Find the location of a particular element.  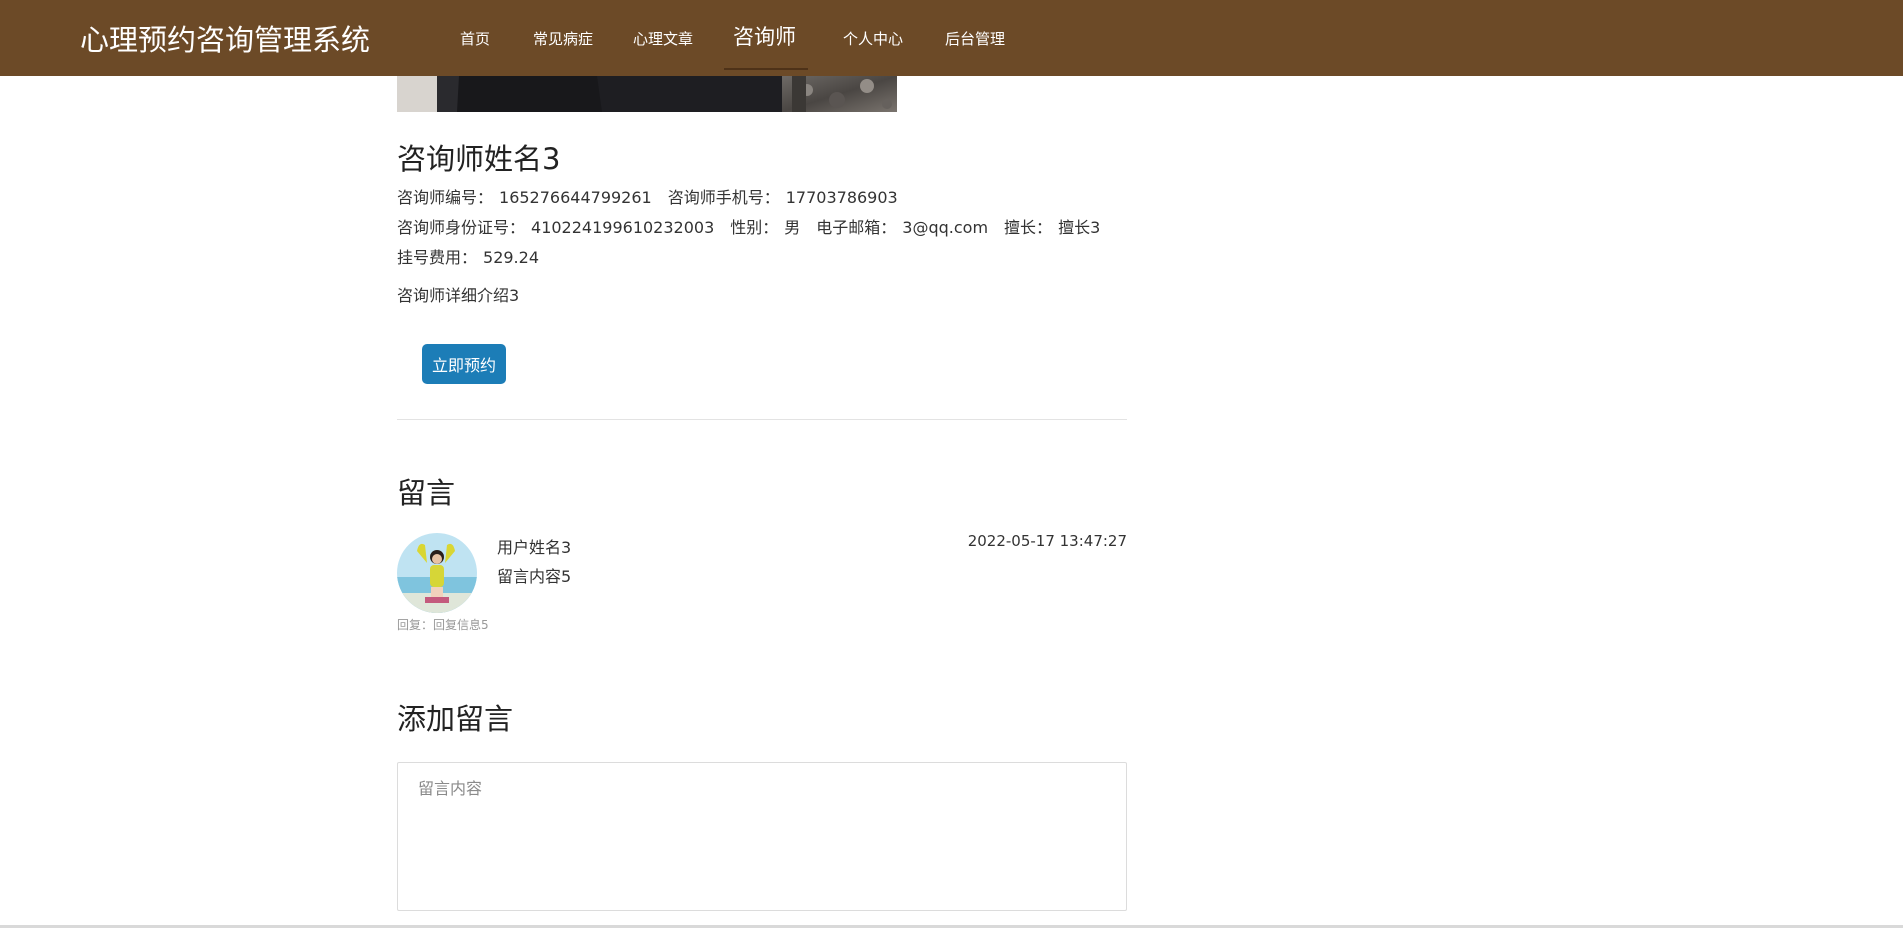

counselor-fee-label: 挂号费用： is located at coordinates (437, 257).